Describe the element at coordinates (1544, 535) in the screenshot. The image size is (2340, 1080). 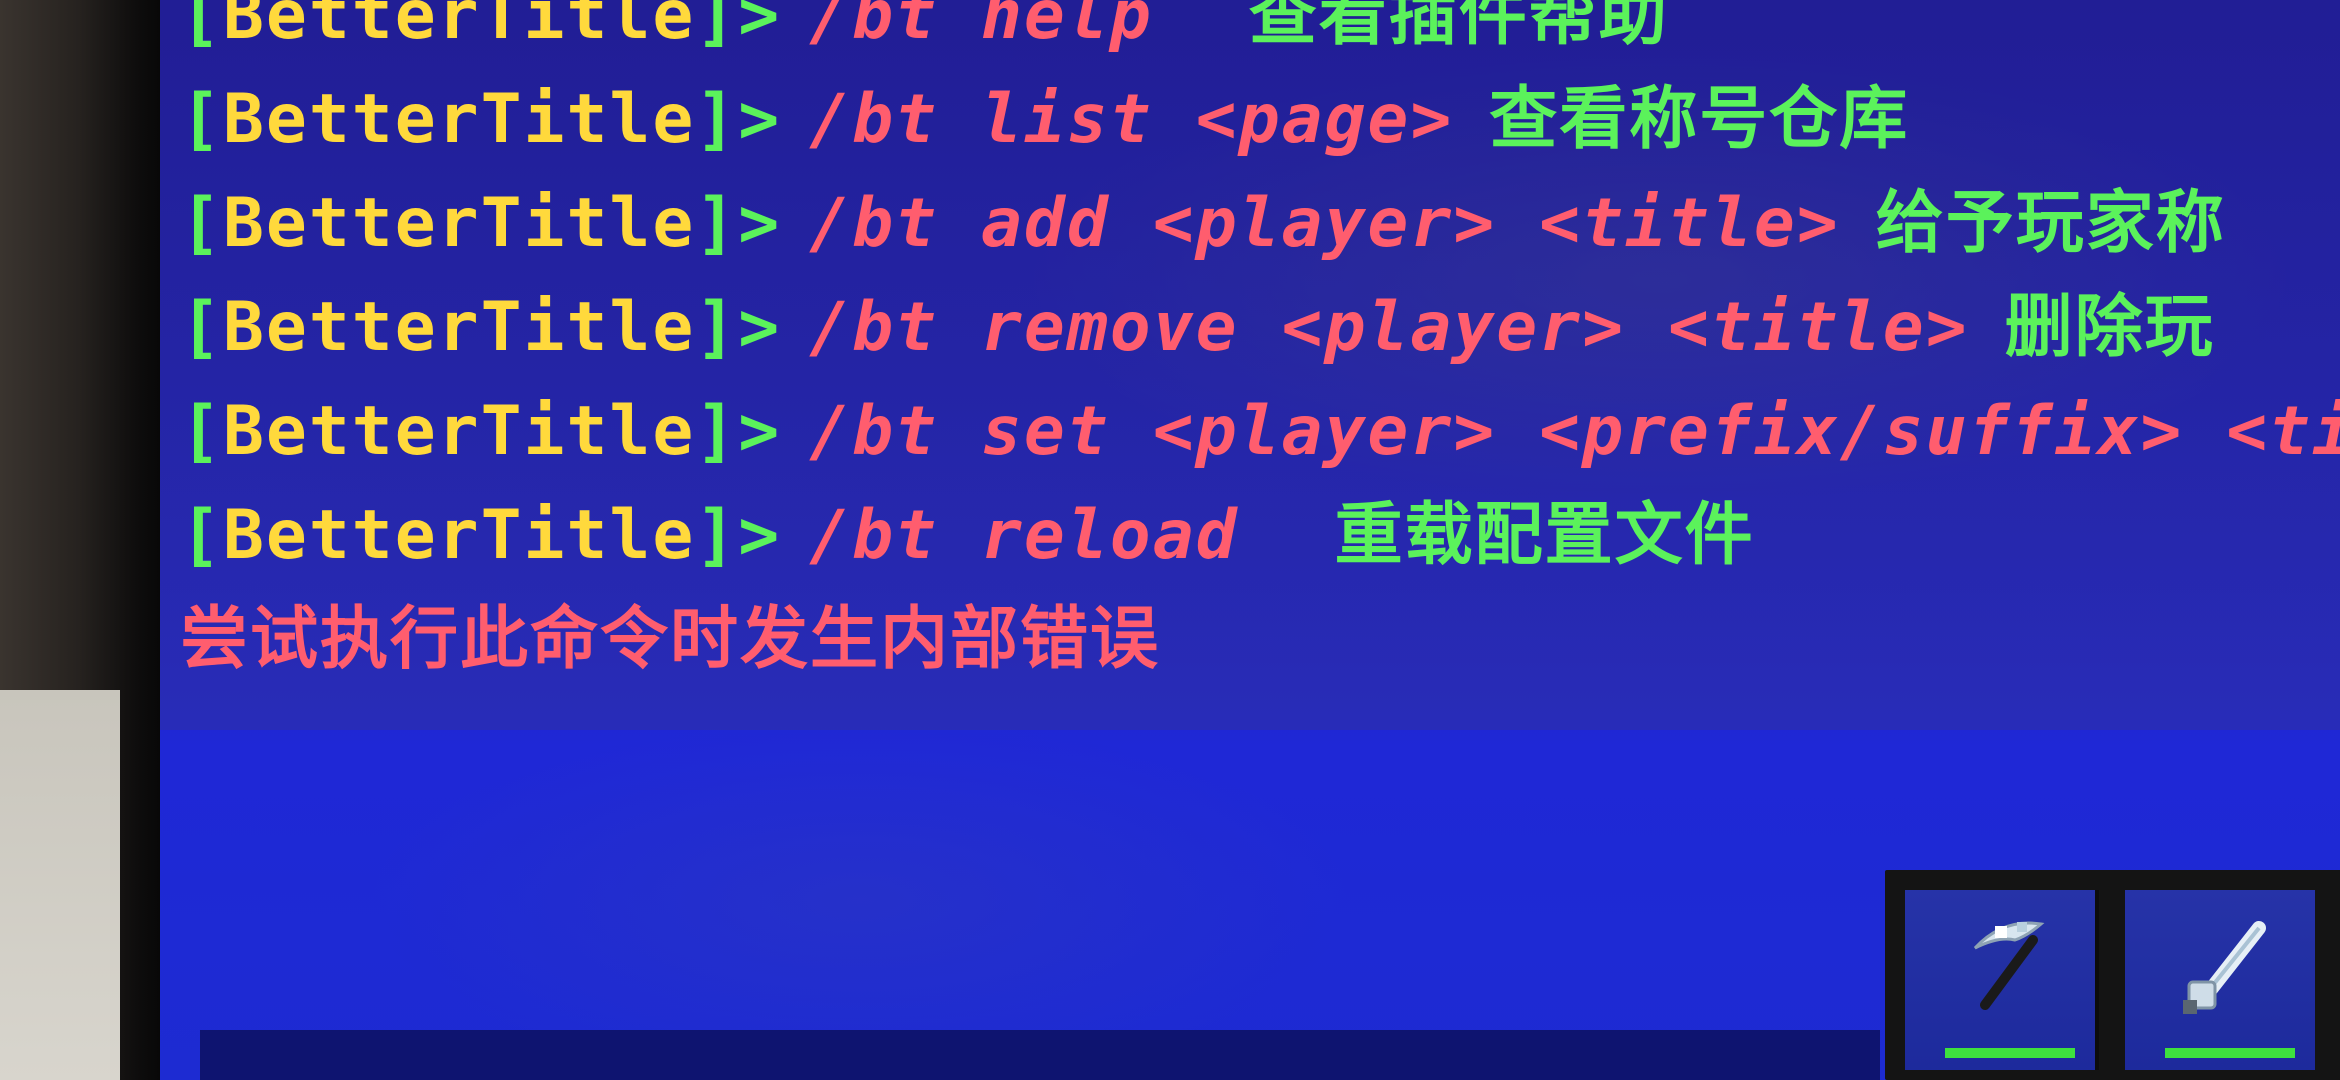
I see `command-description: 重载配置文件` at that location.